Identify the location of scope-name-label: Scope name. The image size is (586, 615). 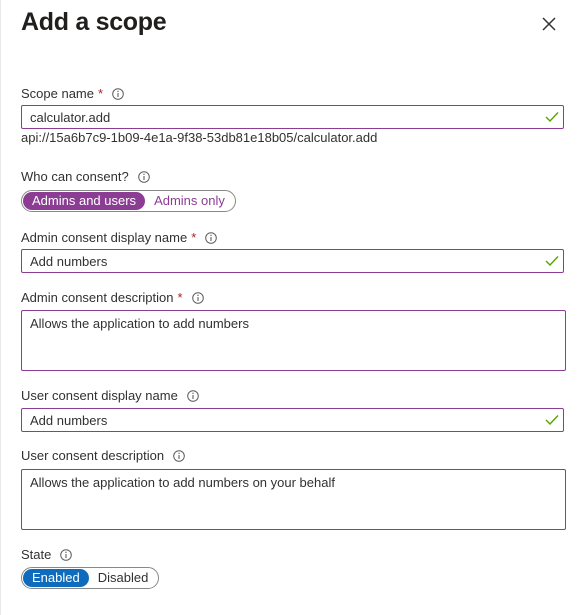
(57, 93).